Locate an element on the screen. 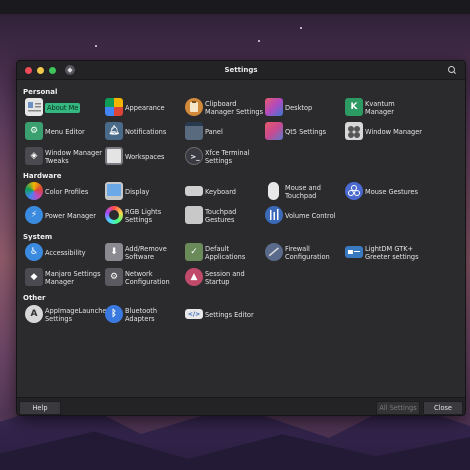 The height and width of the screenshot is (470, 470). item-default-applications: ✓ Default Applications is located at coordinates (223, 253).